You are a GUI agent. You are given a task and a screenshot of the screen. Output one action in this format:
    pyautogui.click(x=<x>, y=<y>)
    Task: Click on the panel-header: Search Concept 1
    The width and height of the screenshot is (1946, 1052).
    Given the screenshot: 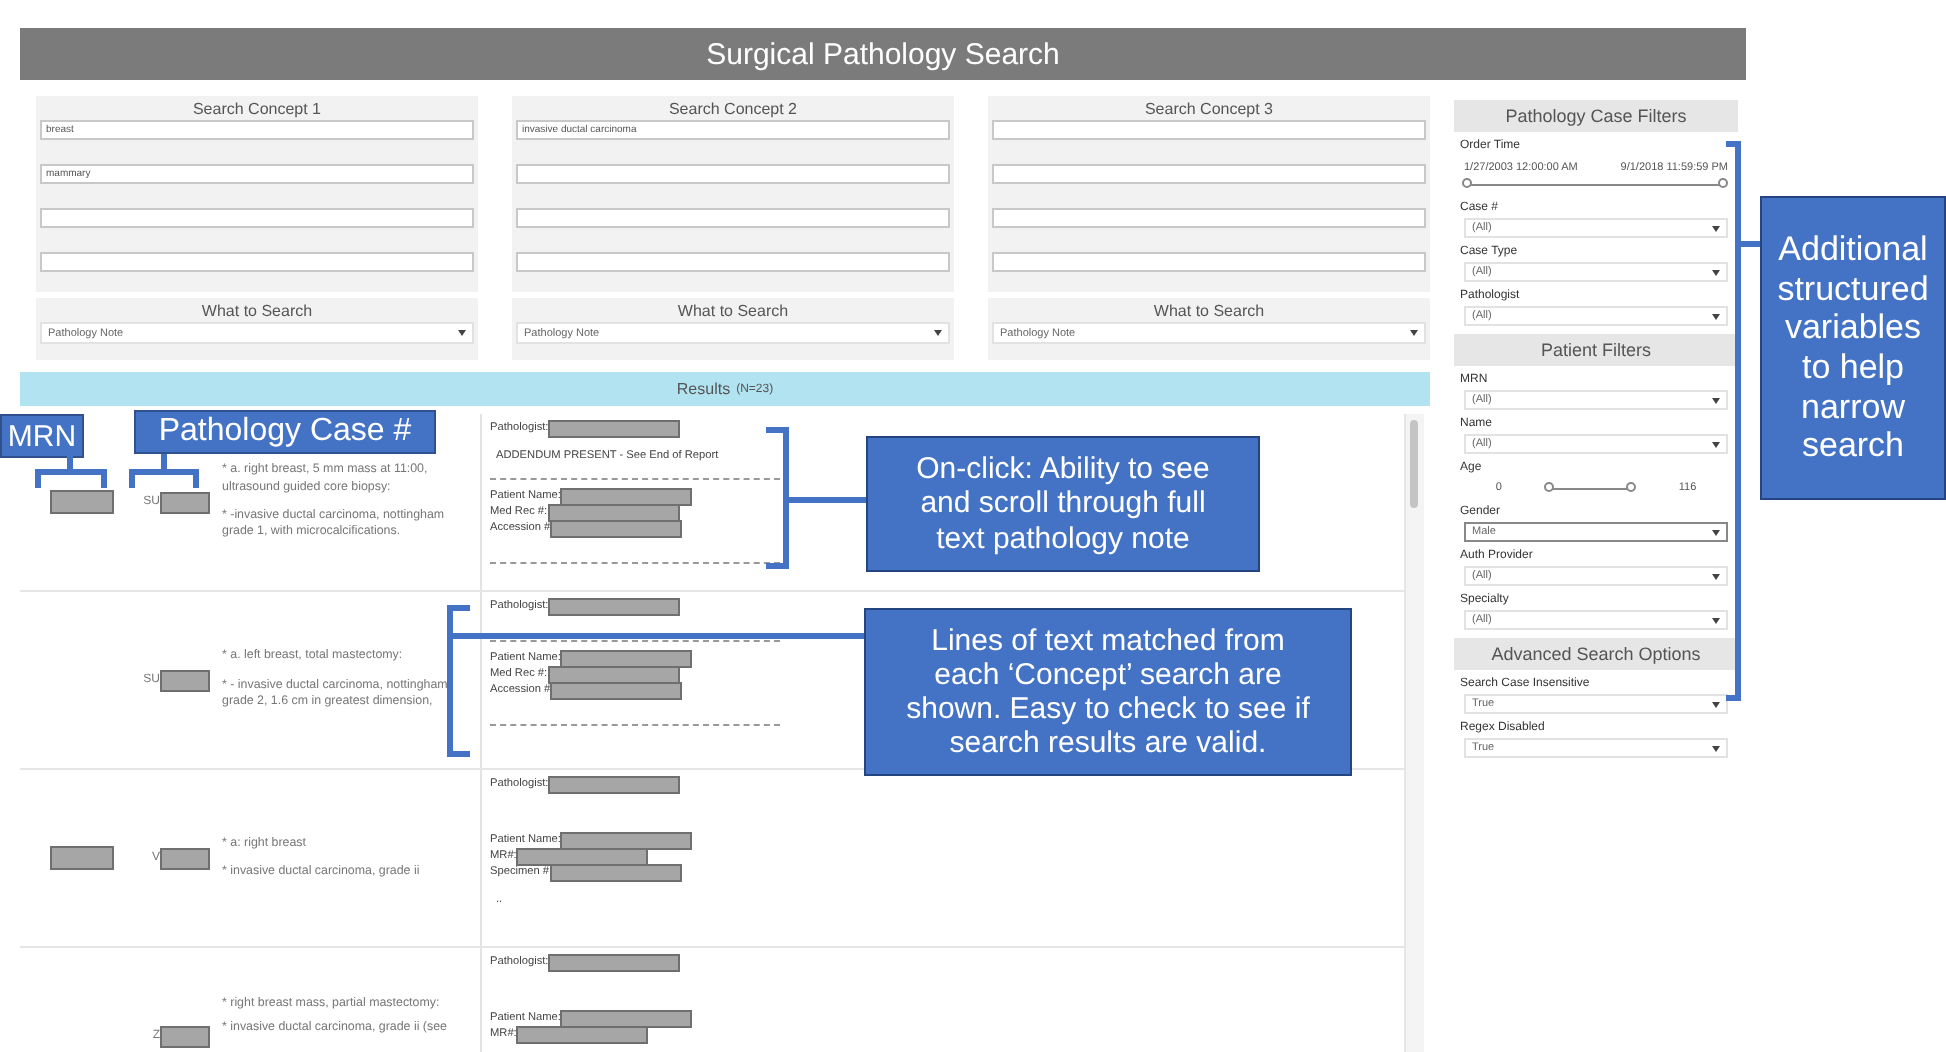 What is the action you would take?
    pyautogui.click(x=257, y=109)
    